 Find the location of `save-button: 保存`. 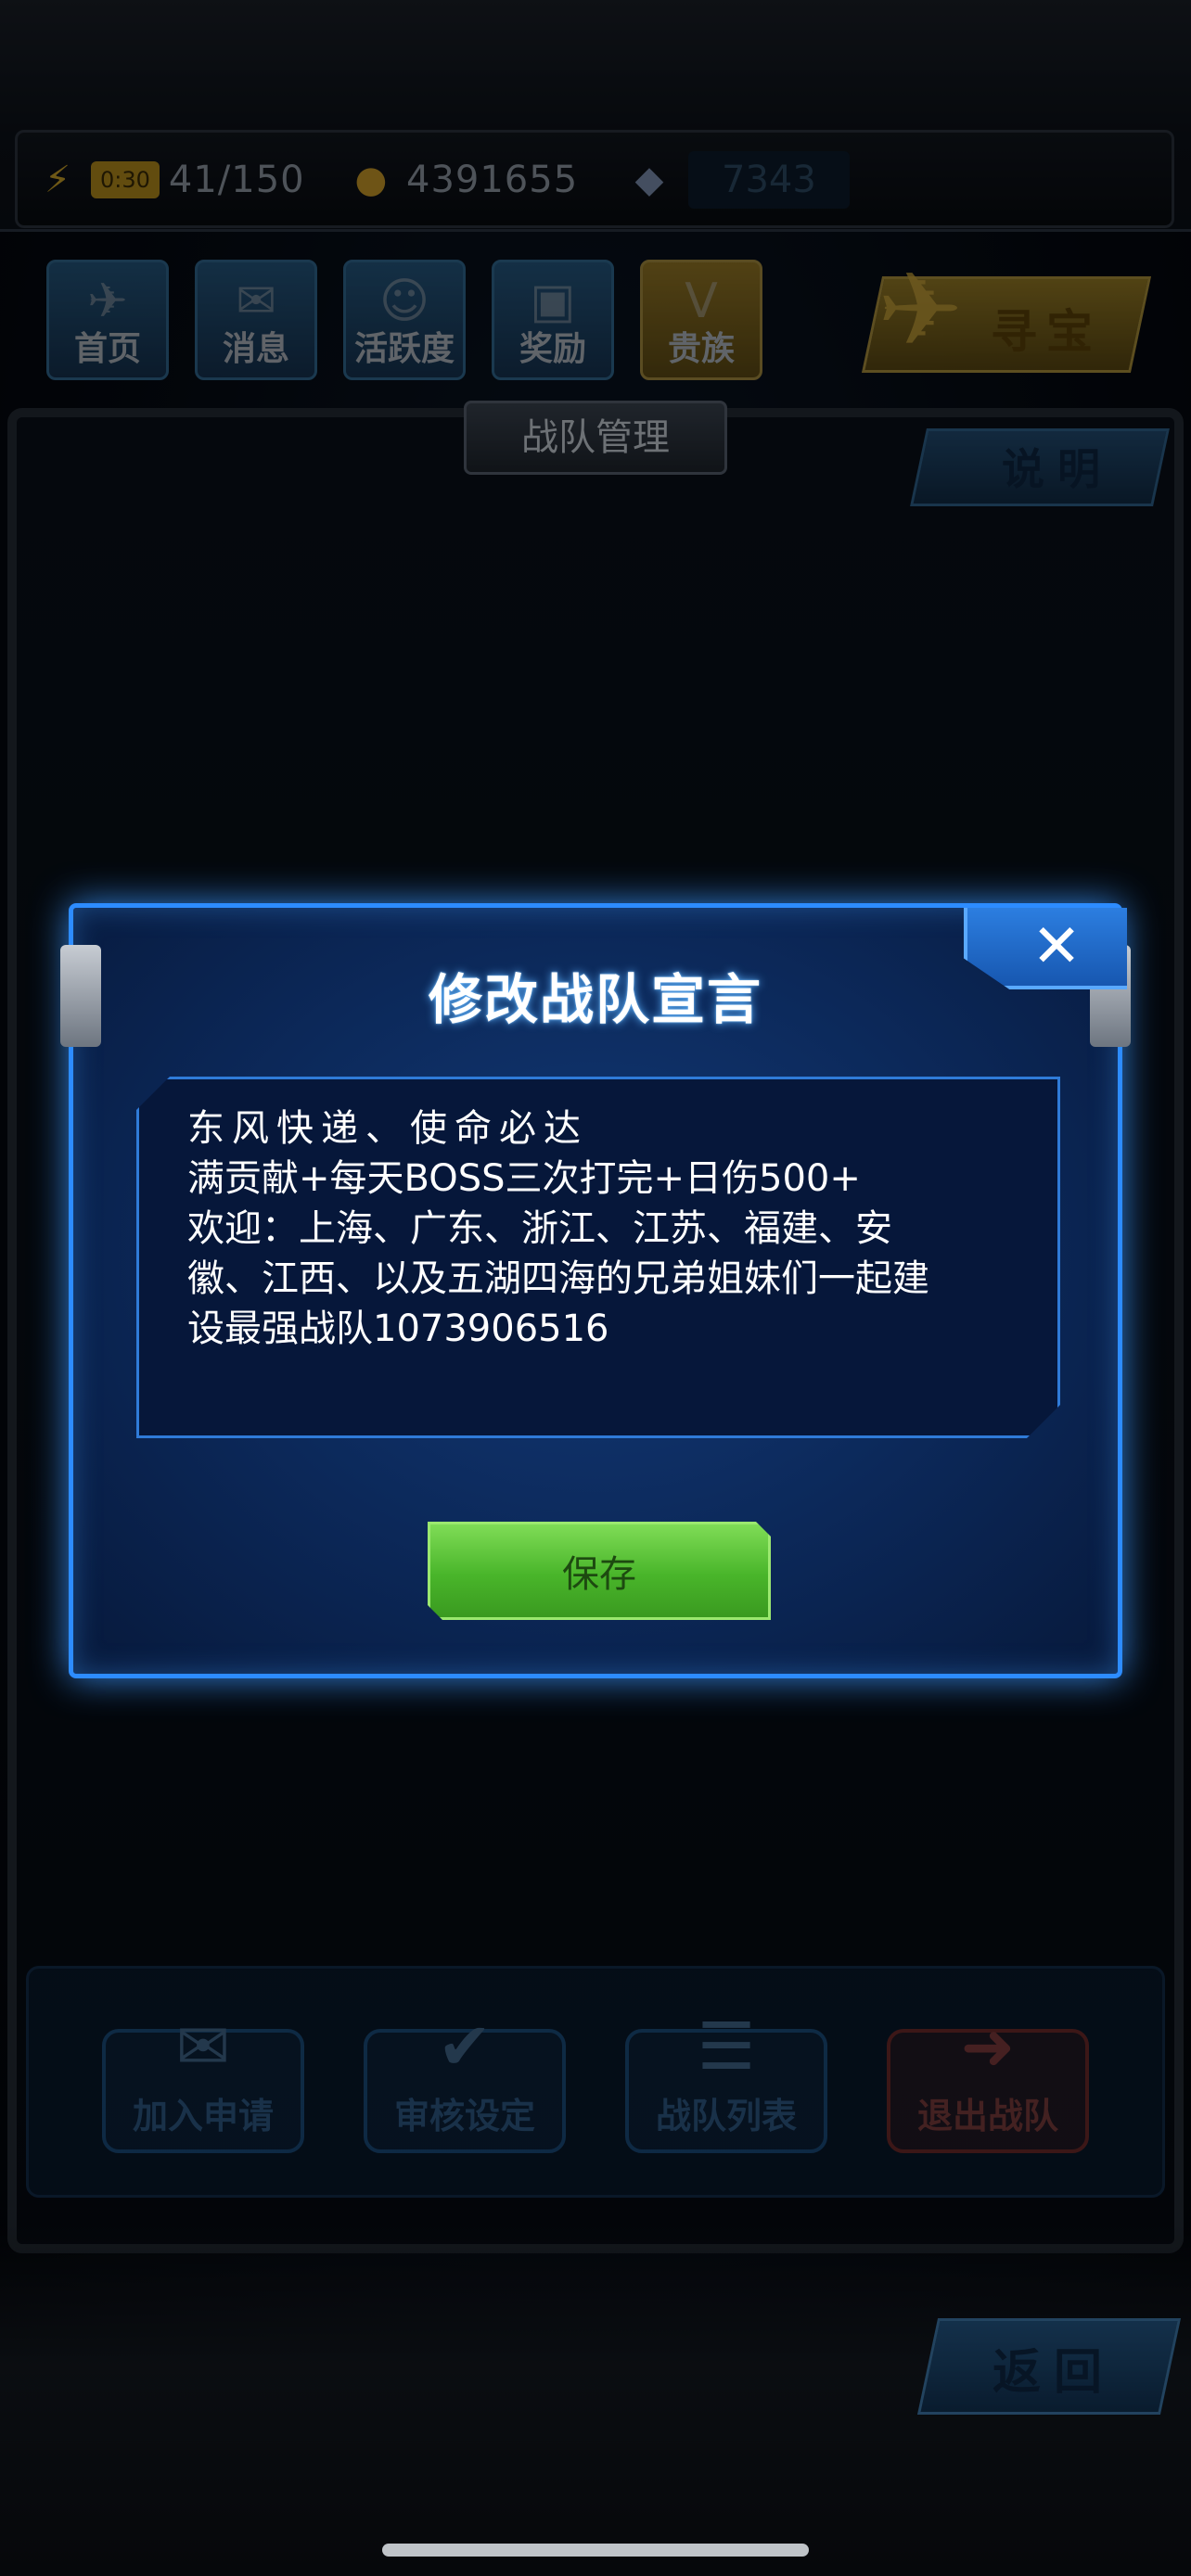

save-button: 保存 is located at coordinates (599, 1571).